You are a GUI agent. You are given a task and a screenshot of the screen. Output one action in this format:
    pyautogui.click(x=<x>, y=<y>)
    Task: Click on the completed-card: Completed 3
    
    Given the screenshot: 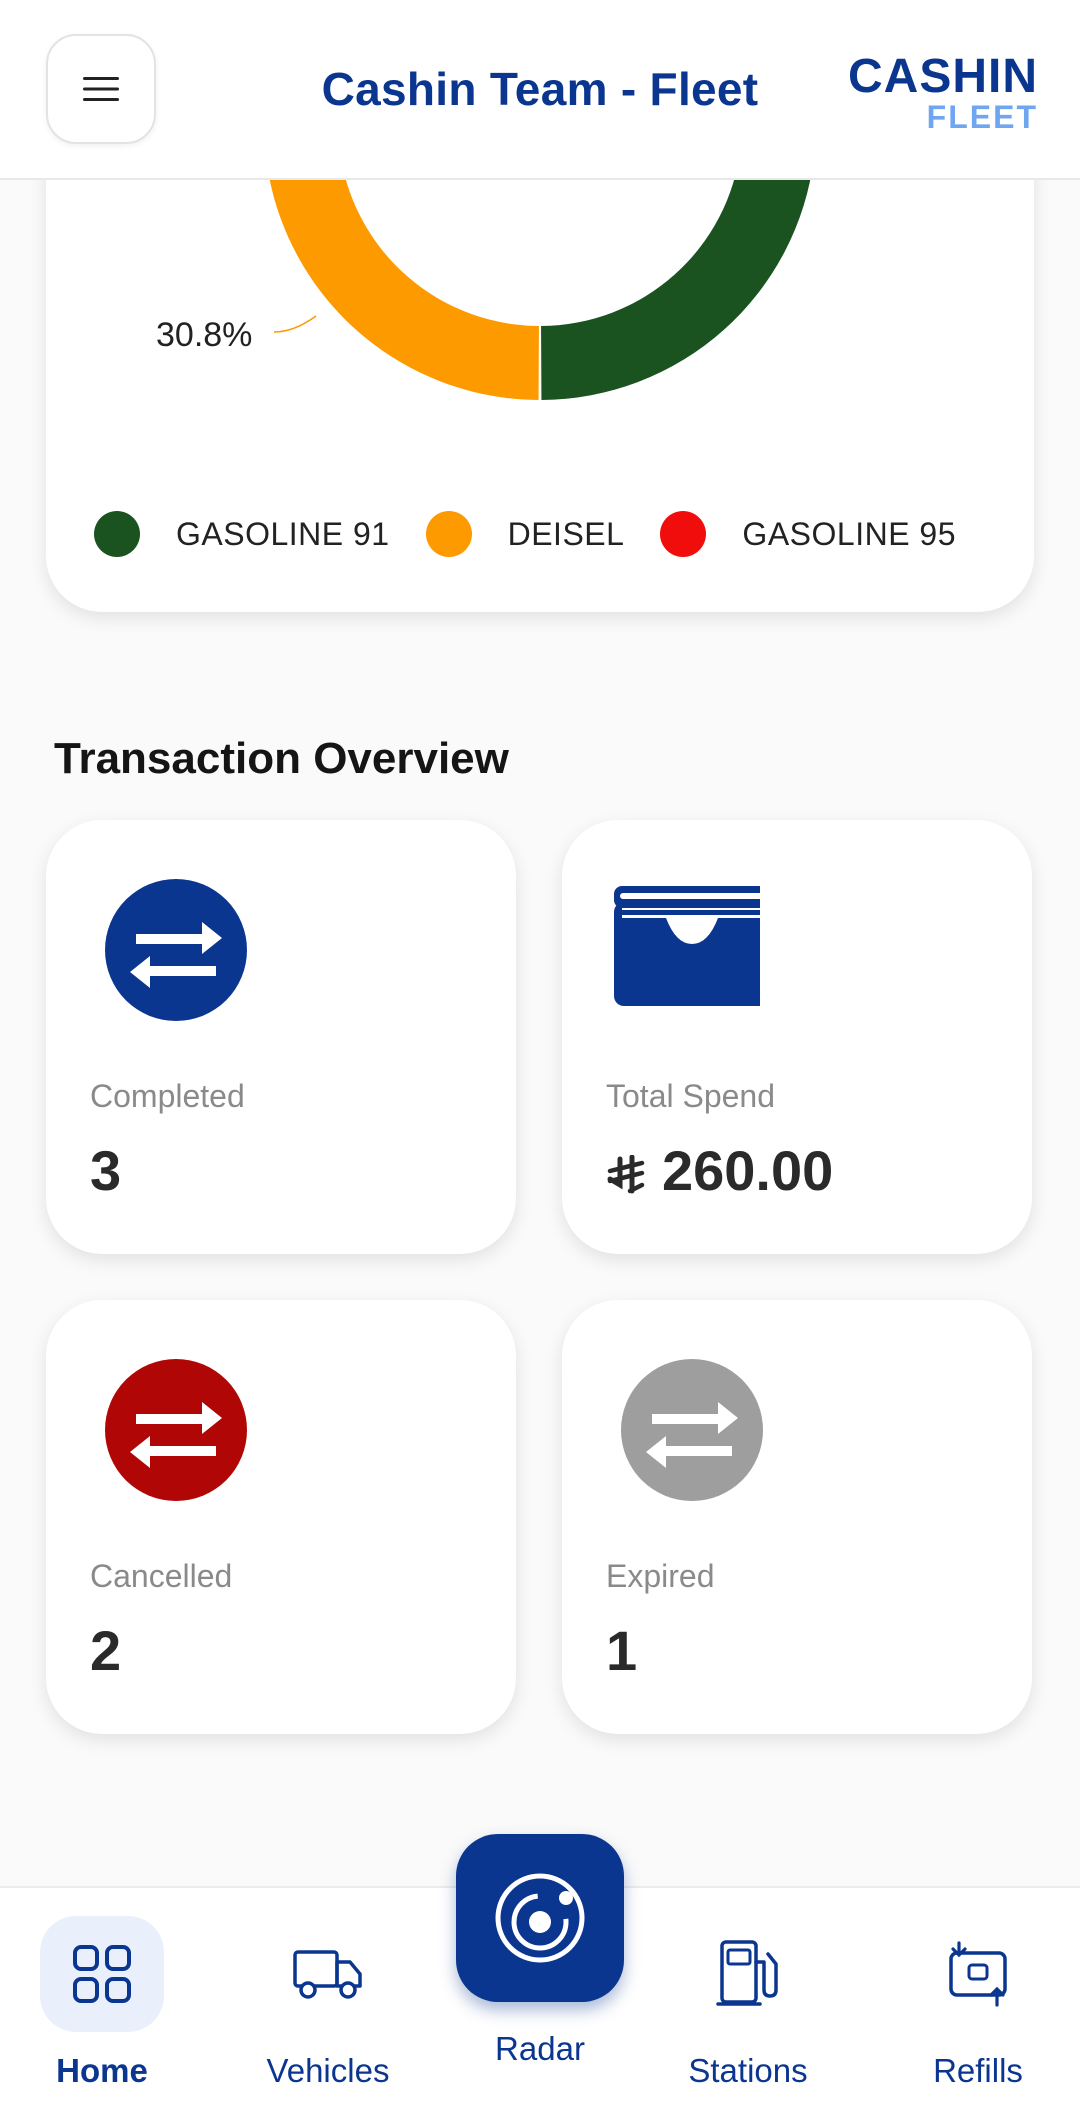 What is the action you would take?
    pyautogui.click(x=281, y=1037)
    